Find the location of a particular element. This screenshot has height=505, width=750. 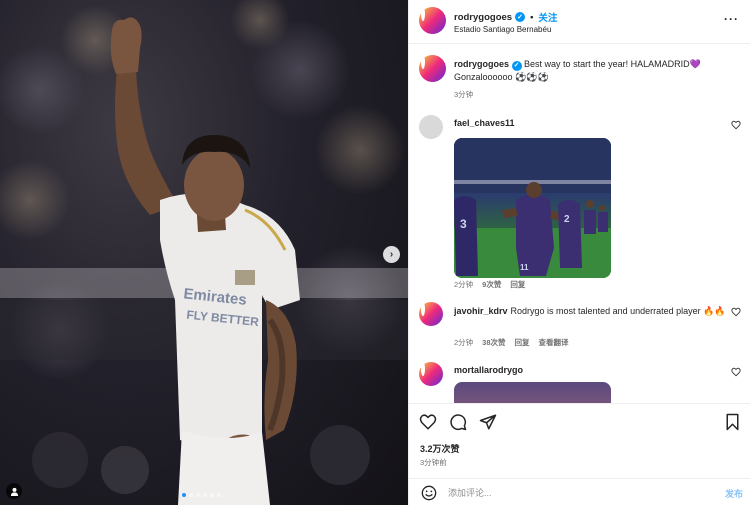

caption-username: rodrygogoes is located at coordinates (481, 64).